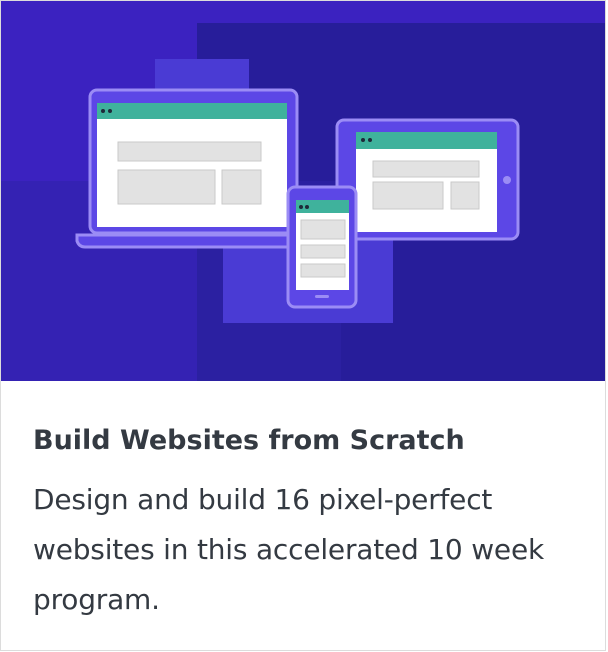  Describe the element at coordinates (322, 247) in the screenshot. I see `phone-icon` at that location.